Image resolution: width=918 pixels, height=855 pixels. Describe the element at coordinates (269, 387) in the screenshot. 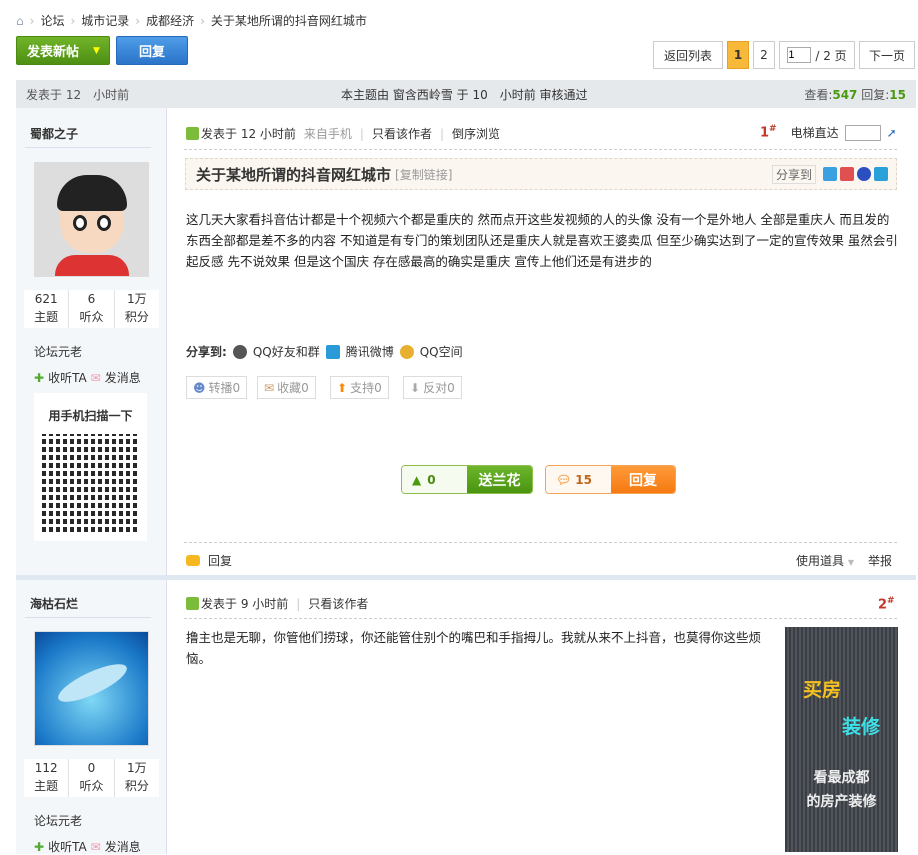

I see `favorite-icon: ✉` at that location.